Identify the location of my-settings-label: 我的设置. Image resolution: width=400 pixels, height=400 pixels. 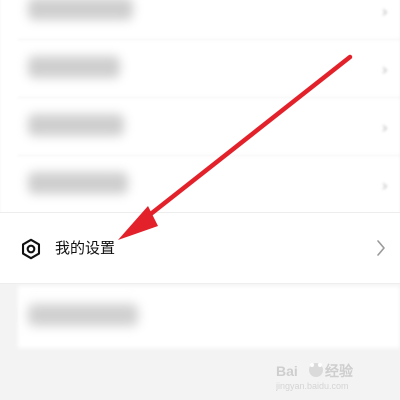
(85, 248).